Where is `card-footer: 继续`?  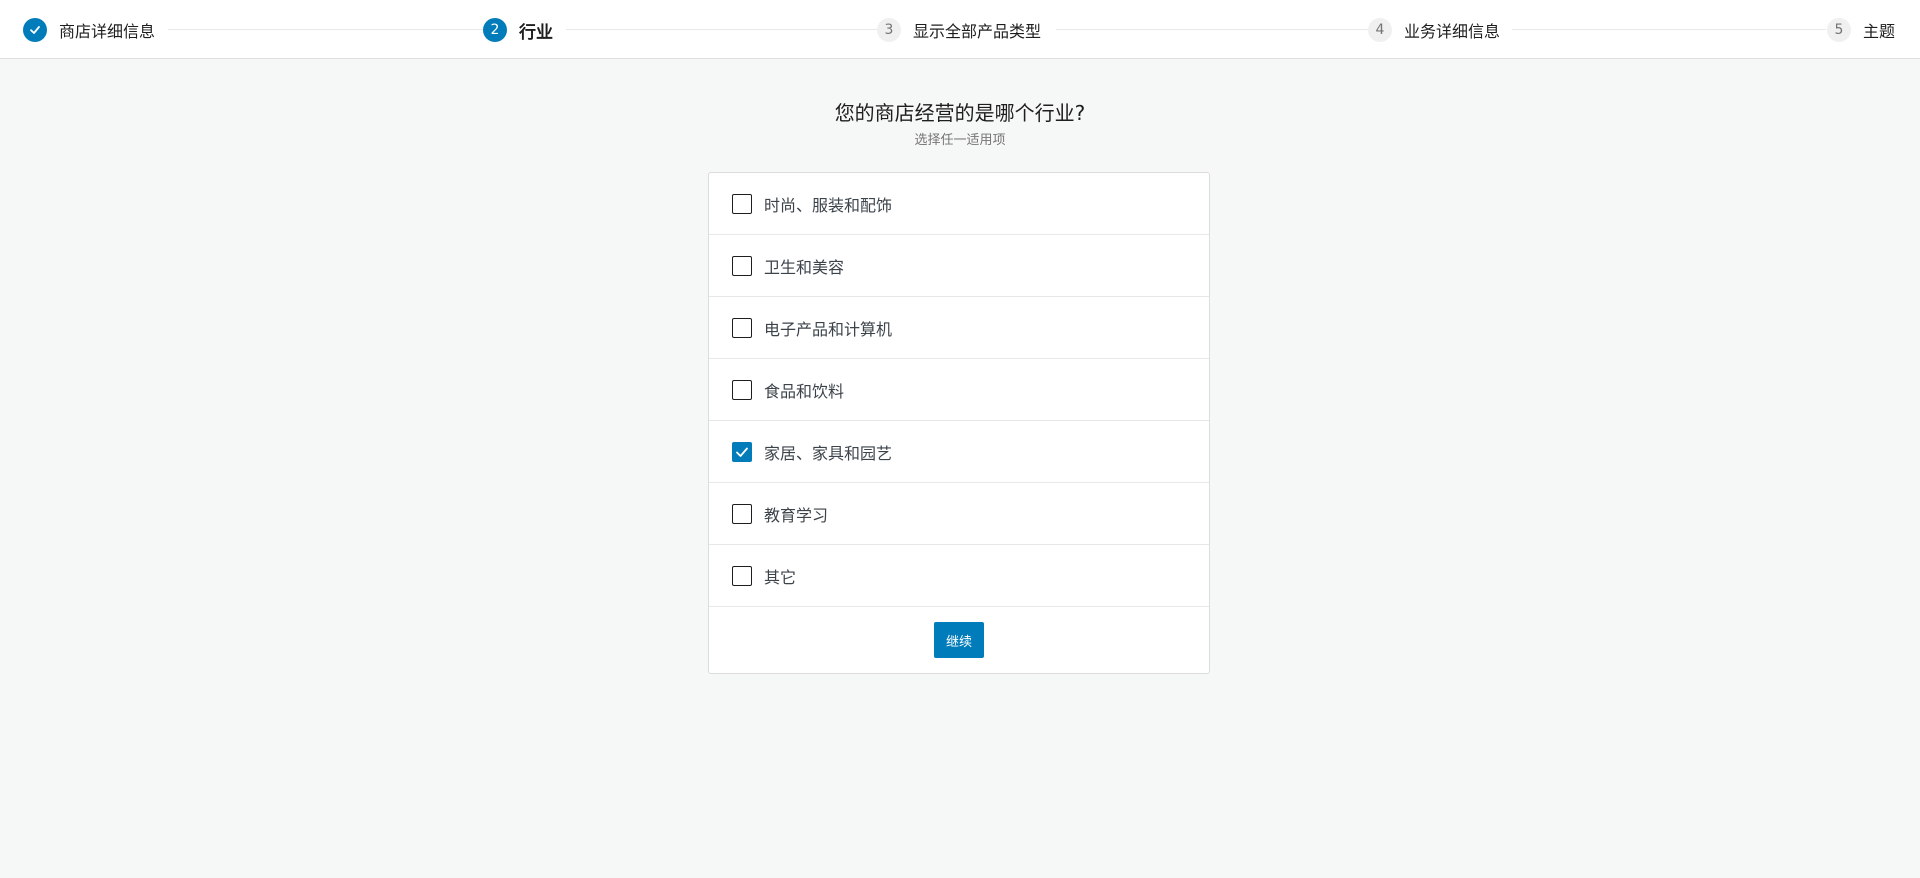
card-footer: 继续 is located at coordinates (959, 640).